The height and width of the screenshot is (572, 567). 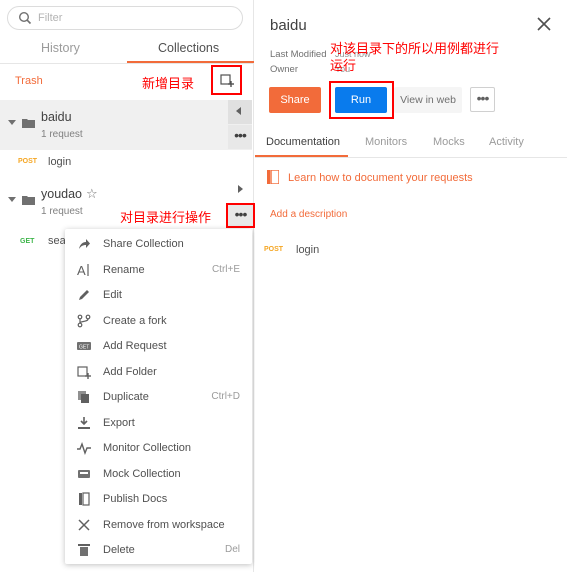 What do you see at coordinates (135, 346) in the screenshot?
I see `menu-item-label: Add Request` at bounding box center [135, 346].